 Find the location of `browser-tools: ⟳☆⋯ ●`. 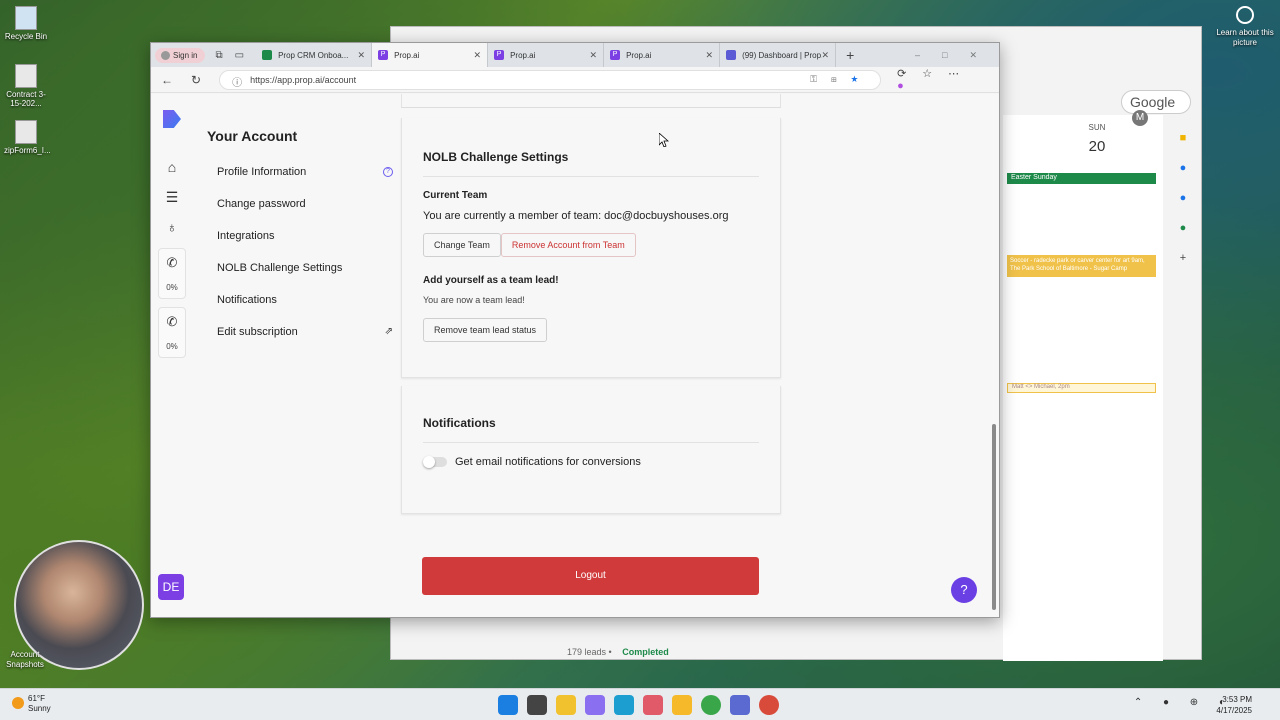

browser-tools: ⟳☆⋯ ● is located at coordinates (943, 79).